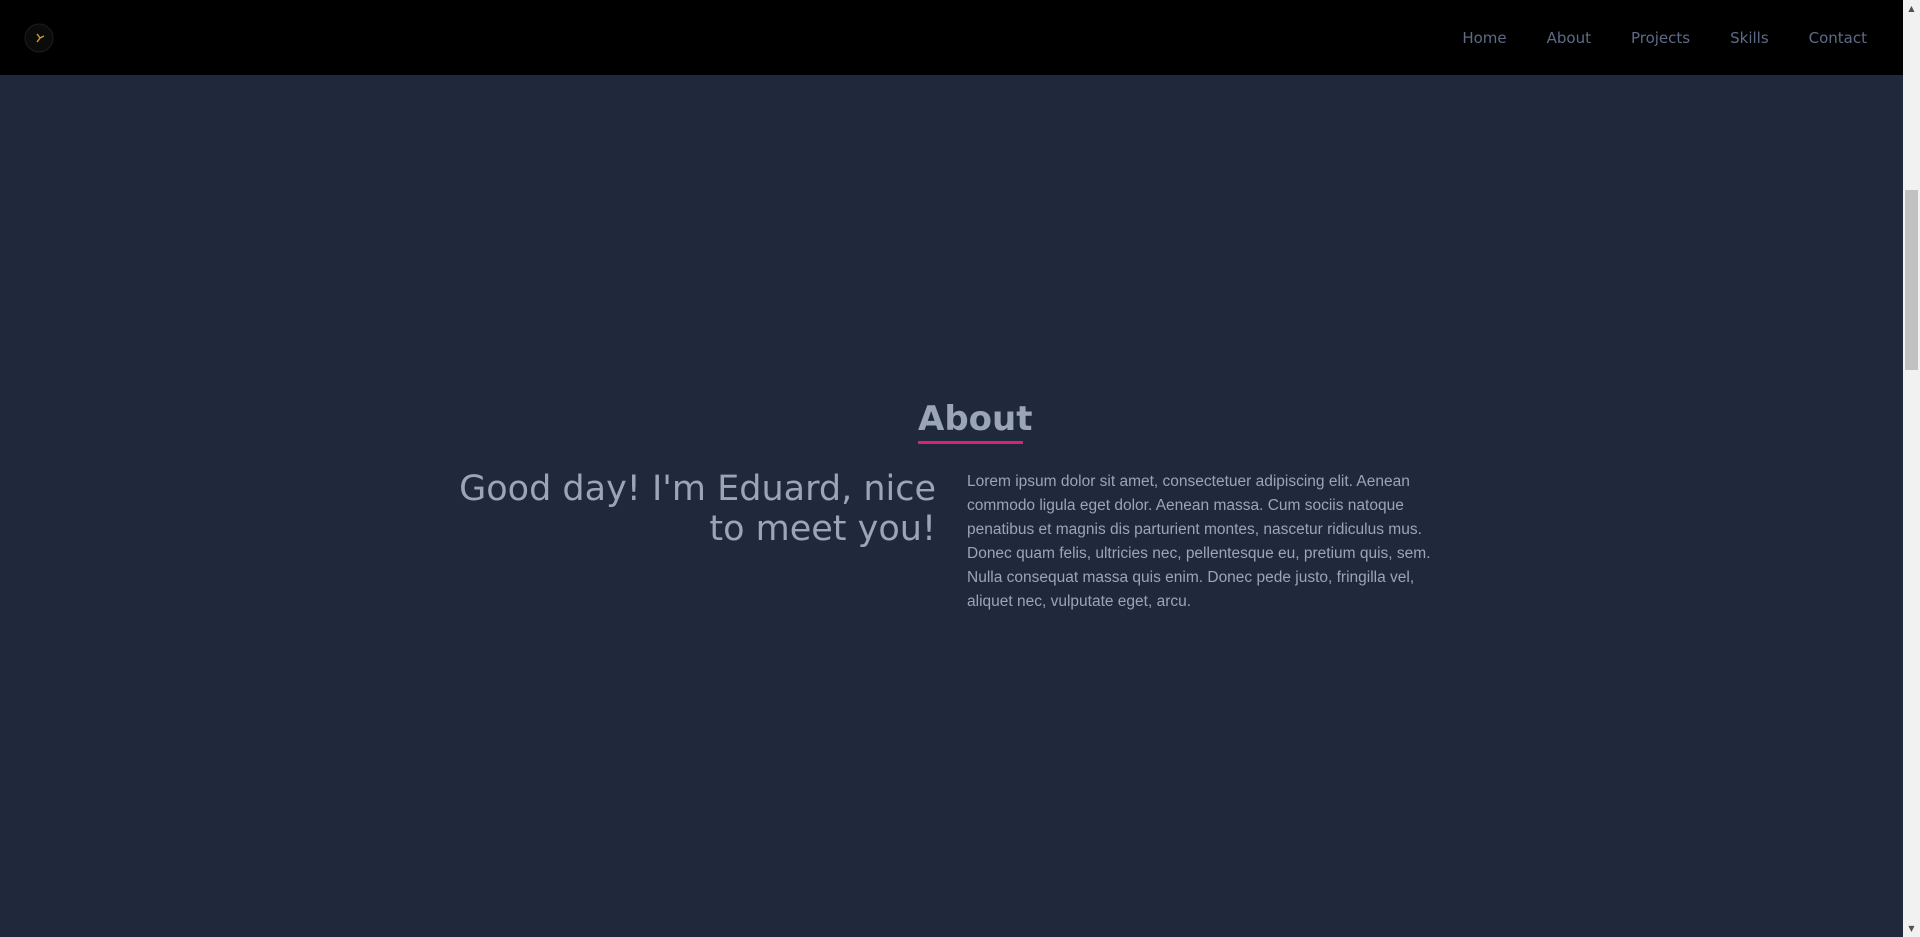  What do you see at coordinates (1484, 38) in the screenshot?
I see `nav-link-home: Home` at bounding box center [1484, 38].